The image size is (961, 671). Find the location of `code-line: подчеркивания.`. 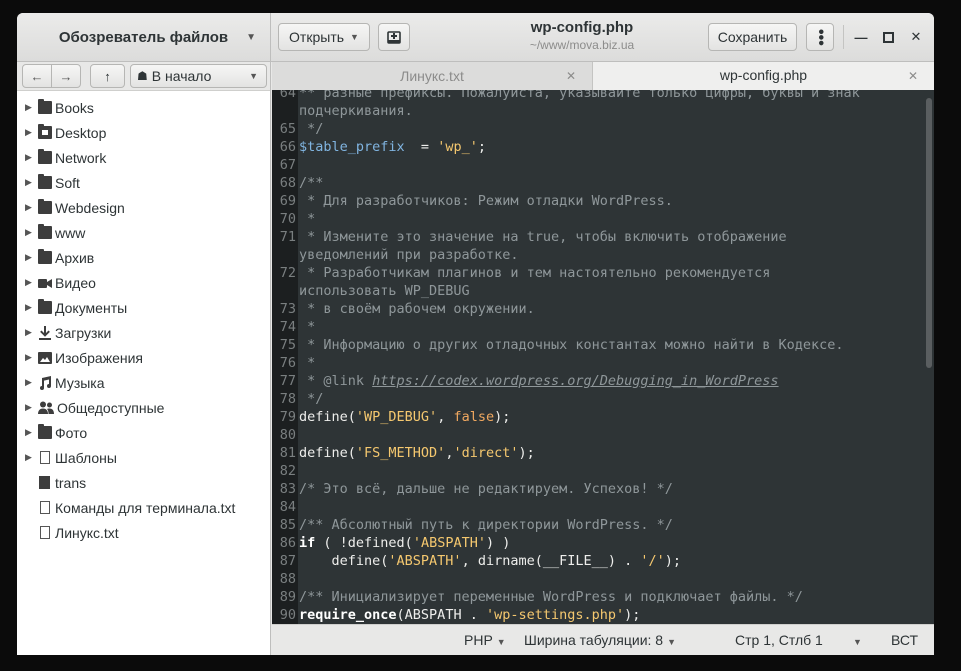

code-line: подчеркивания. is located at coordinates (614, 111).